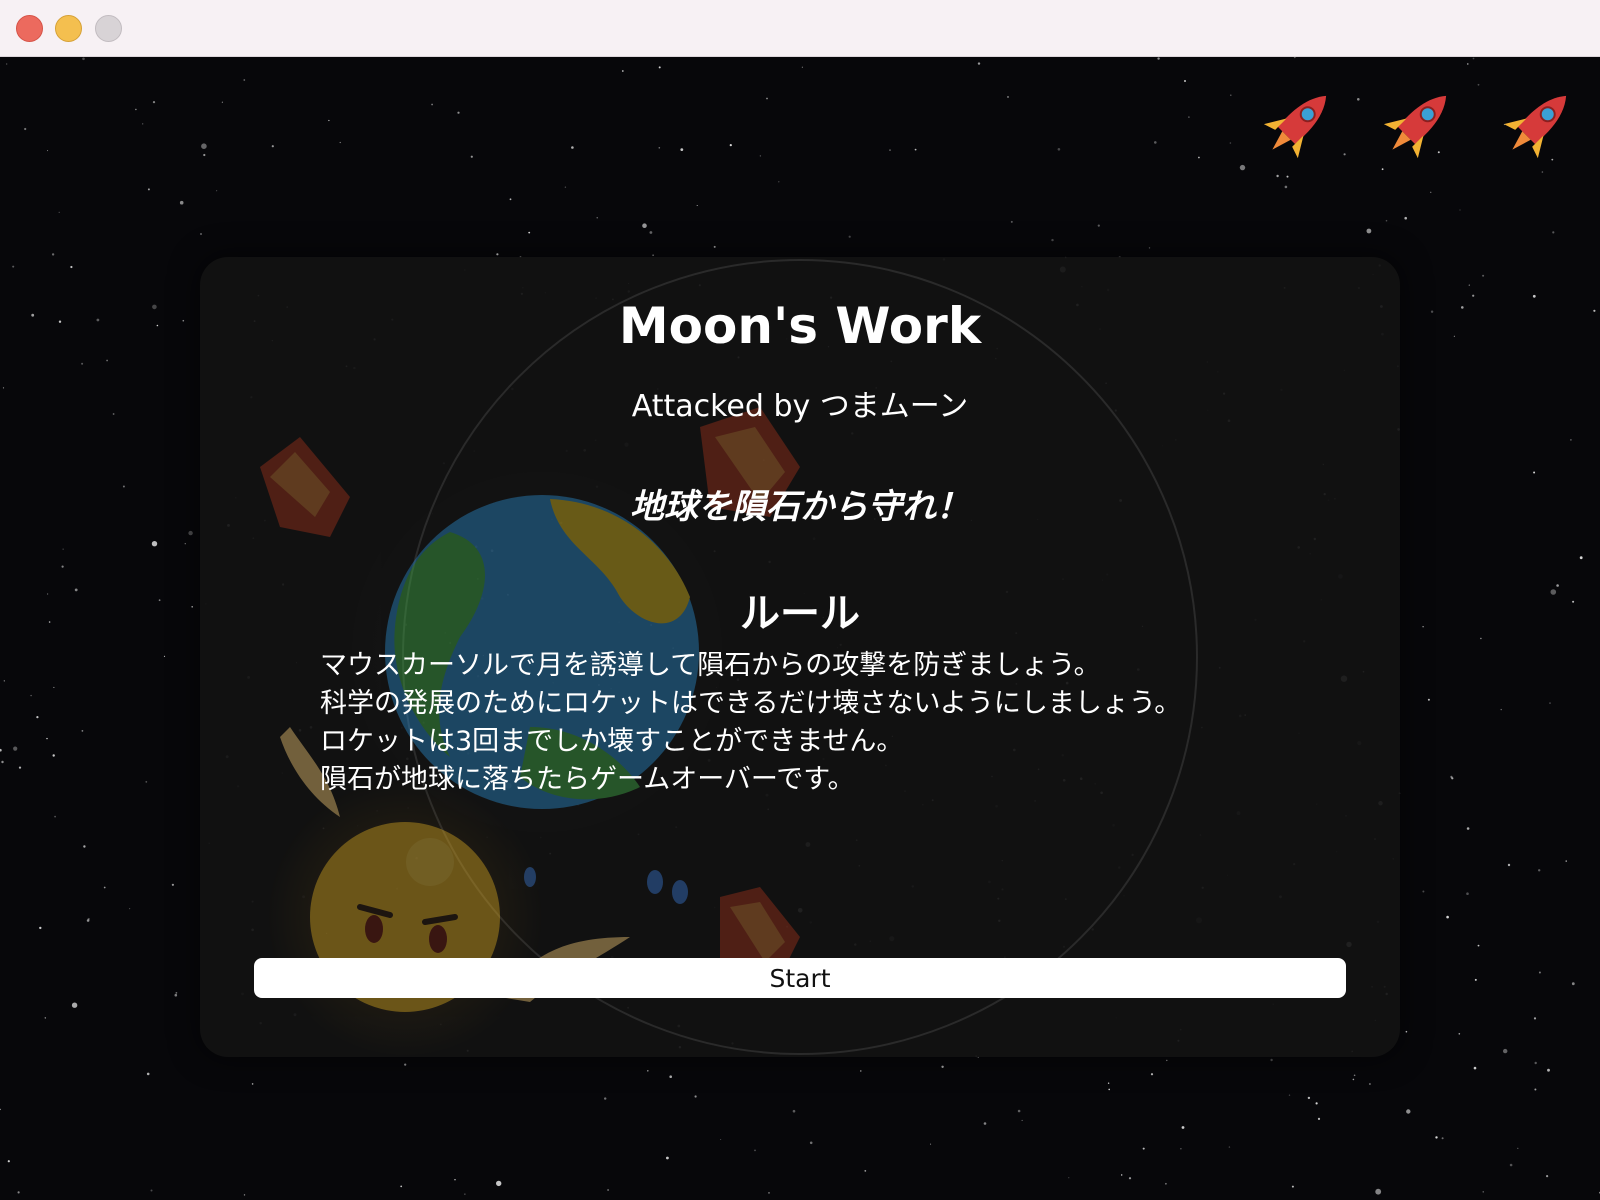 The width and height of the screenshot is (1600, 1200). What do you see at coordinates (29, 28) in the screenshot?
I see `window-close-button` at bounding box center [29, 28].